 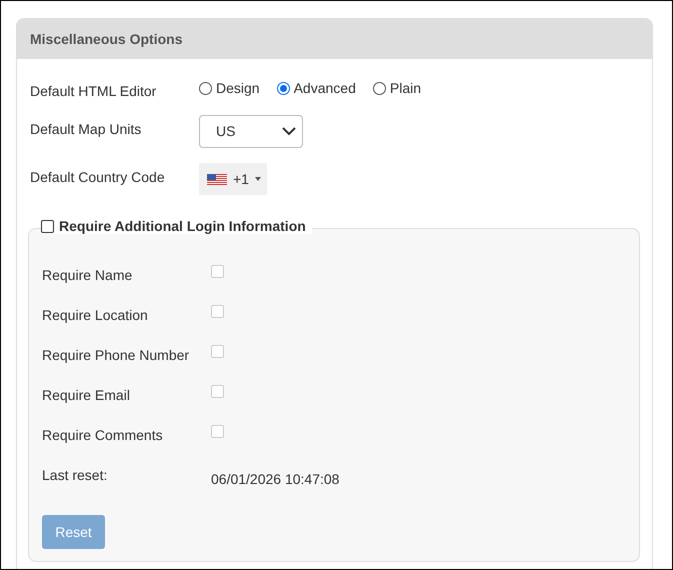 I want to click on field-label: Last reset:, so click(x=75, y=475).